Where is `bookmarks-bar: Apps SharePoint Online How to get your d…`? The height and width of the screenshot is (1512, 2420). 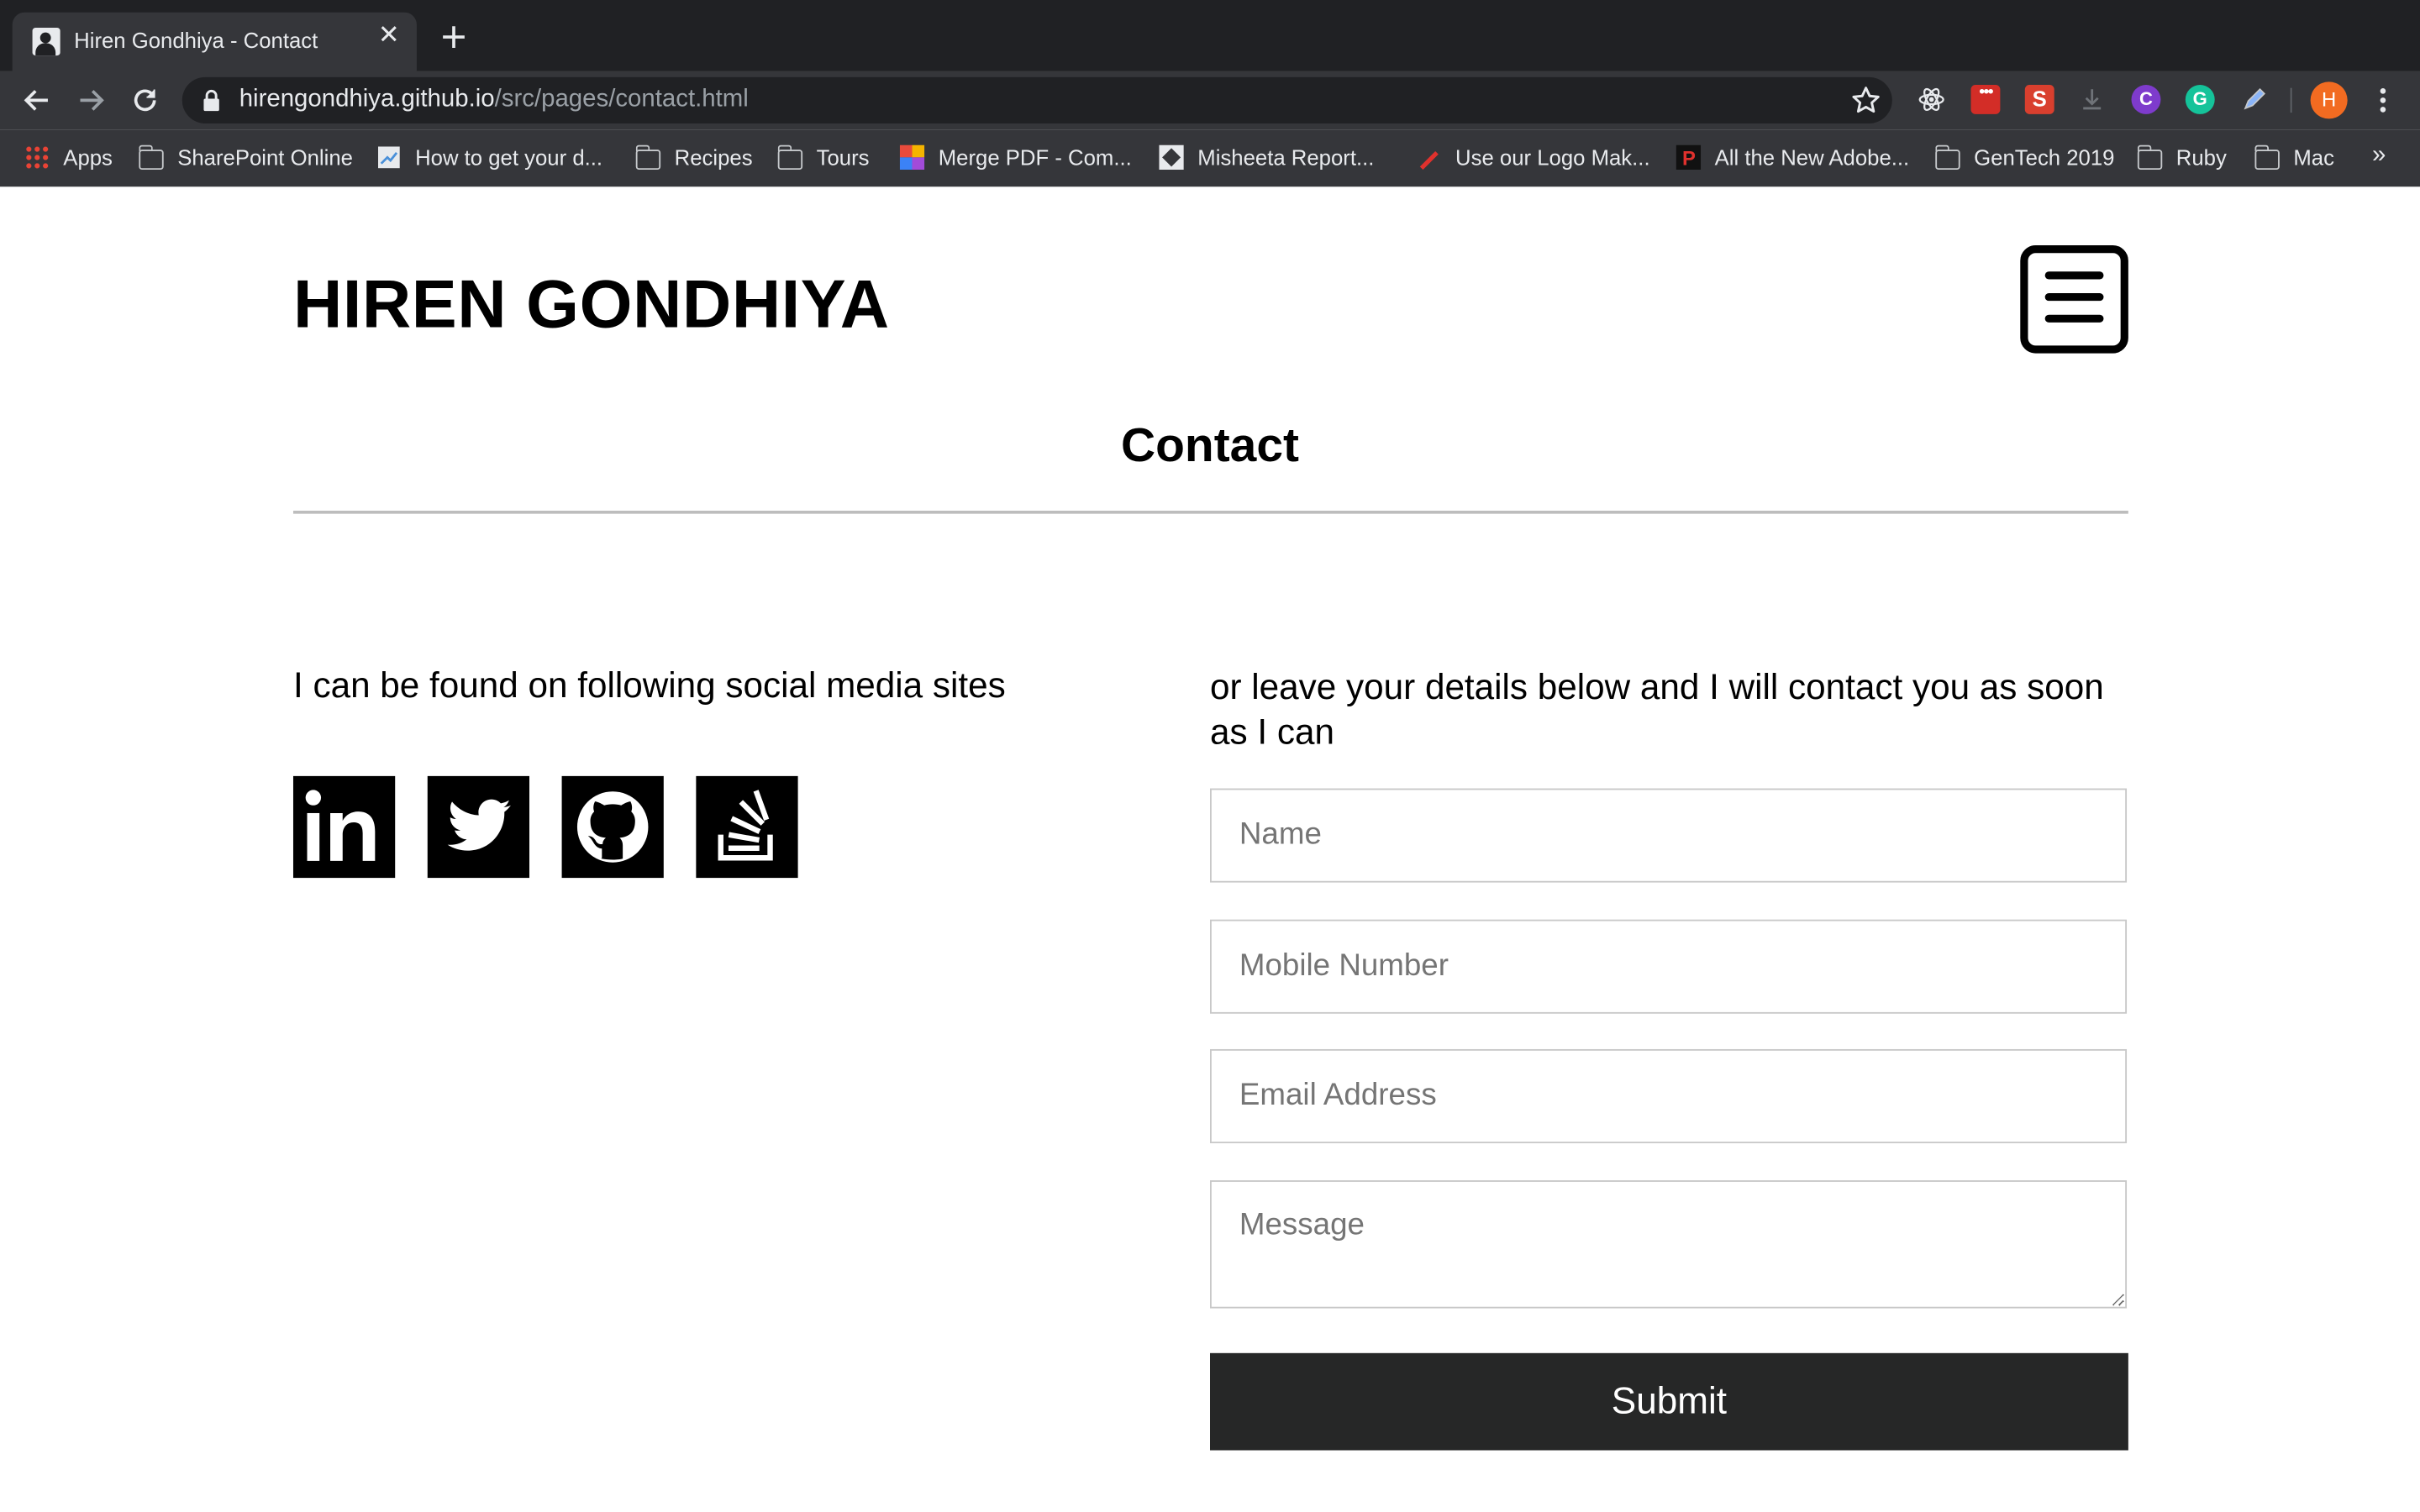
bookmarks-bar: Apps SharePoint Online How to get your d… is located at coordinates (1210, 159).